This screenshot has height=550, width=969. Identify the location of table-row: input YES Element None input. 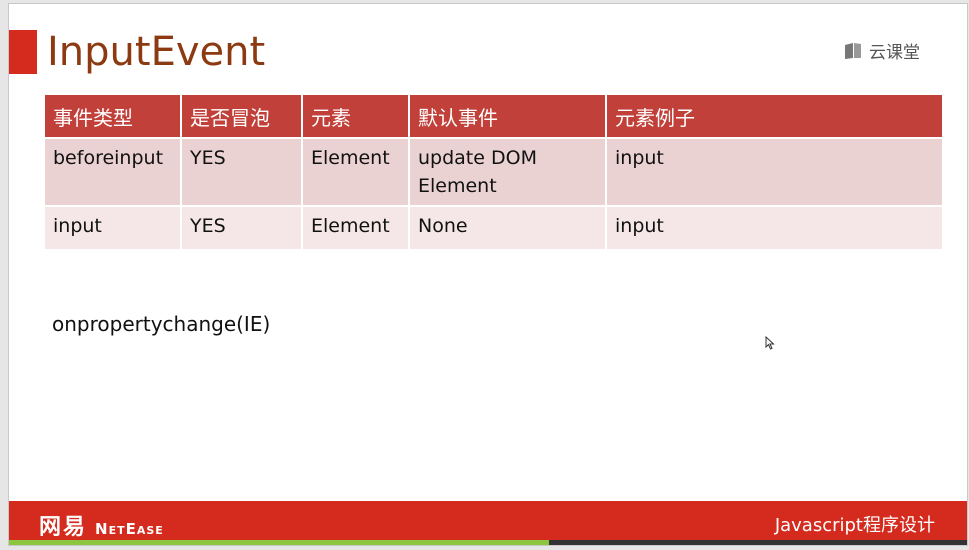
(493, 228).